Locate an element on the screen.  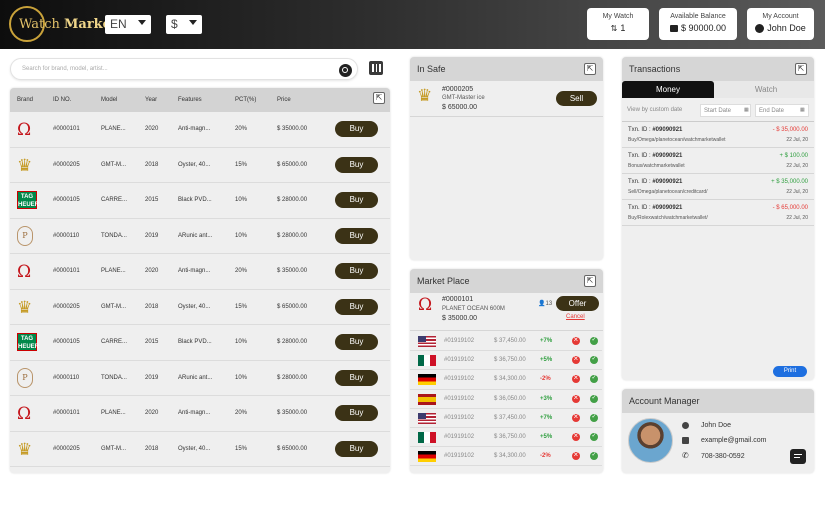
language-select: EN is located at coordinates (128, 24).